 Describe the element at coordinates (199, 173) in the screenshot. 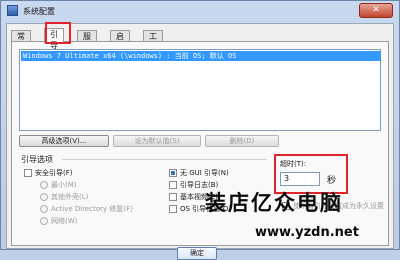

I see `no-gui-boot-checkbox: 无 GUI 引导(N)` at that location.